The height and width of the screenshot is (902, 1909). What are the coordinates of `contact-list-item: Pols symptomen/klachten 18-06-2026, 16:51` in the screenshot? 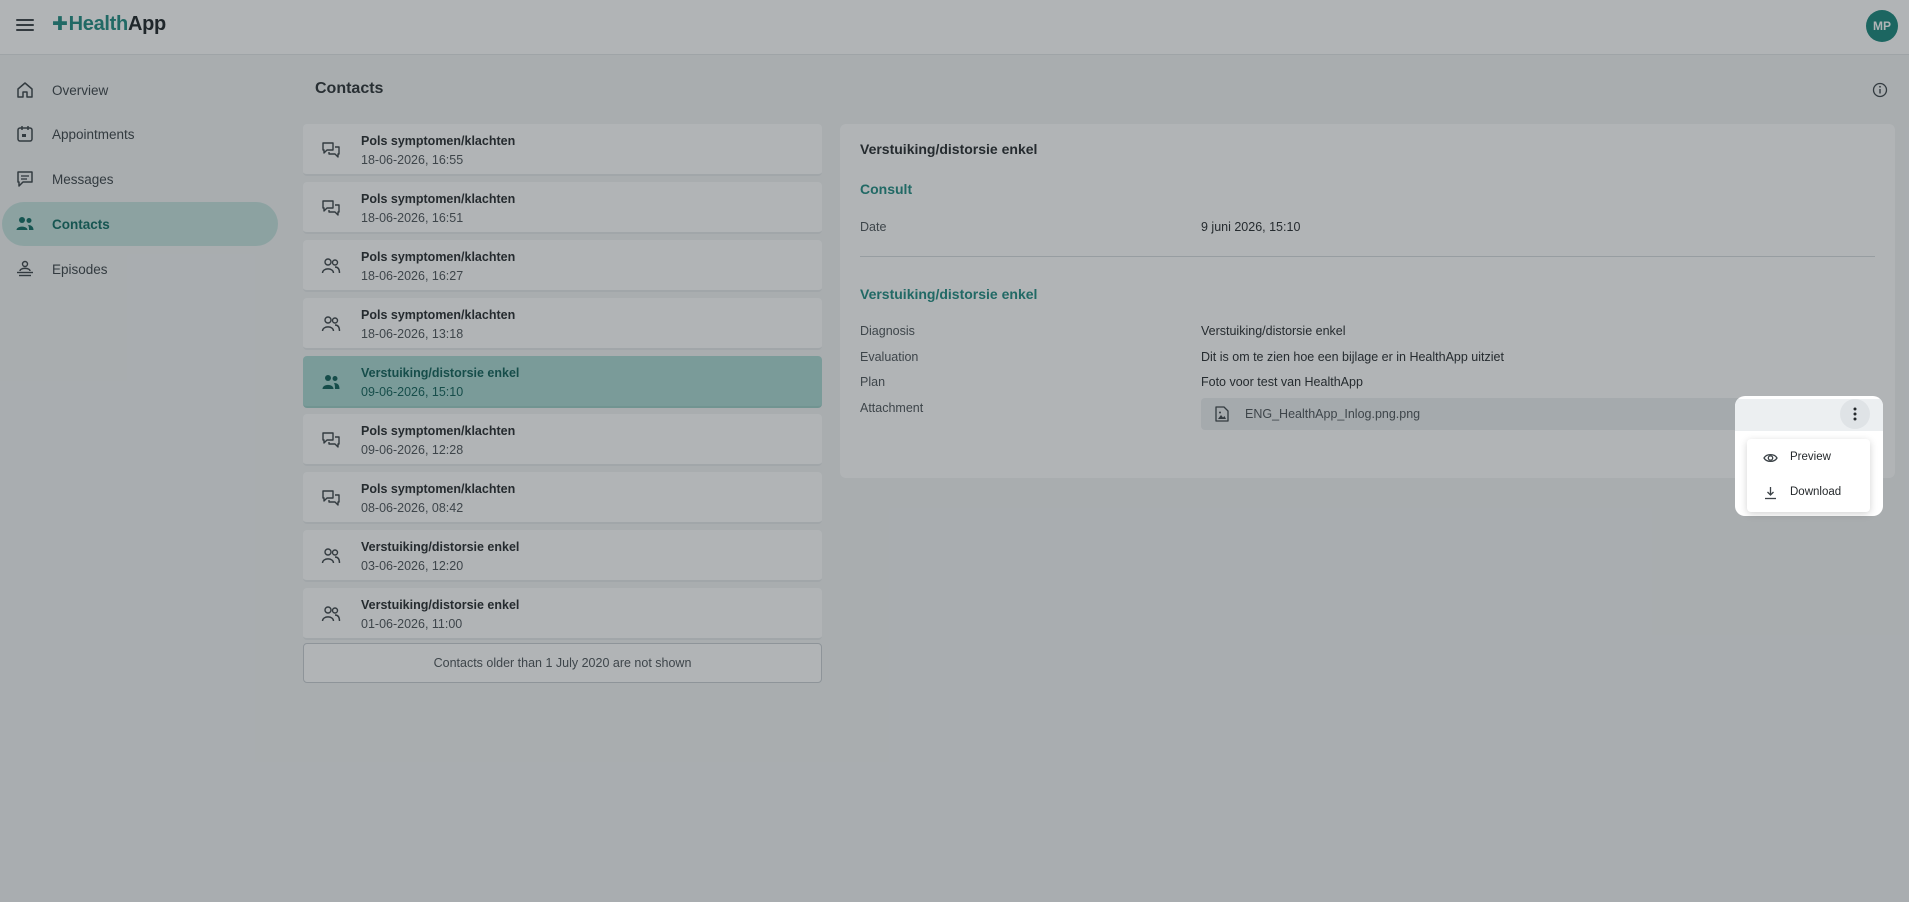 It's located at (562, 208).